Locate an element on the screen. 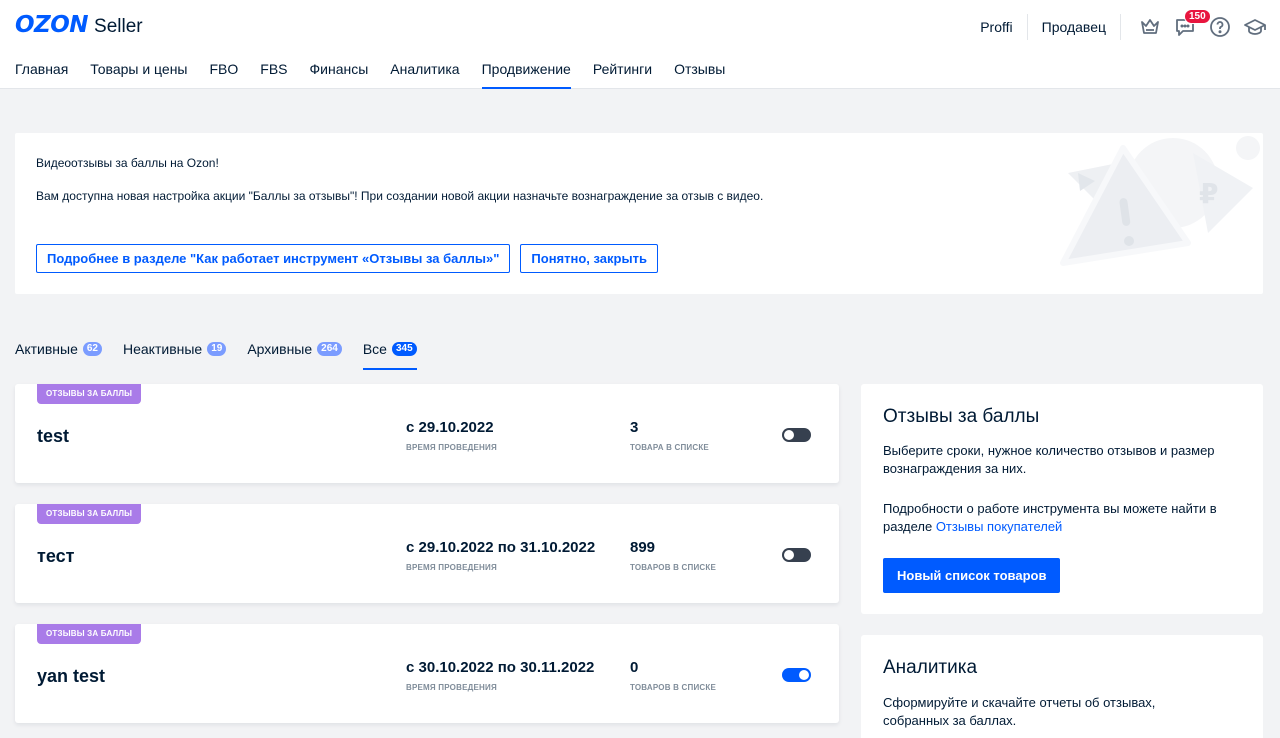 Image resolution: width=1280 pixels, height=738 pixels. help-icon is located at coordinates (1220, 27).